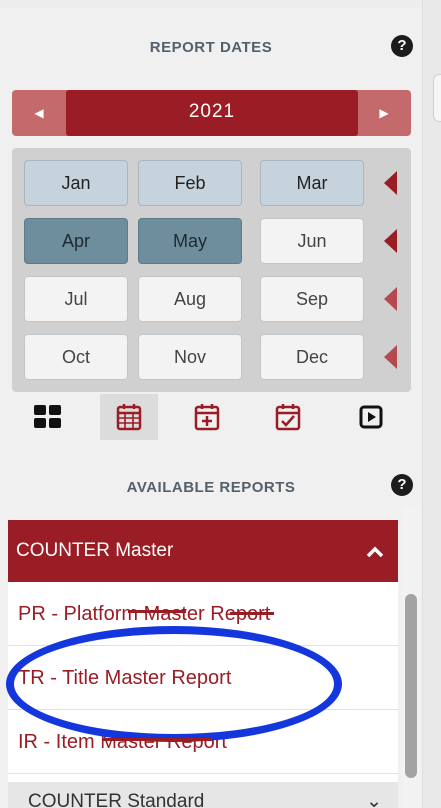 This screenshot has height=808, width=441. I want to click on arrow-left-icon: ◀, so click(39, 113).